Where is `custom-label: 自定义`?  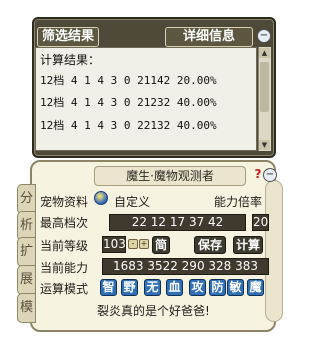
custom-label: 自定义 is located at coordinates (132, 201).